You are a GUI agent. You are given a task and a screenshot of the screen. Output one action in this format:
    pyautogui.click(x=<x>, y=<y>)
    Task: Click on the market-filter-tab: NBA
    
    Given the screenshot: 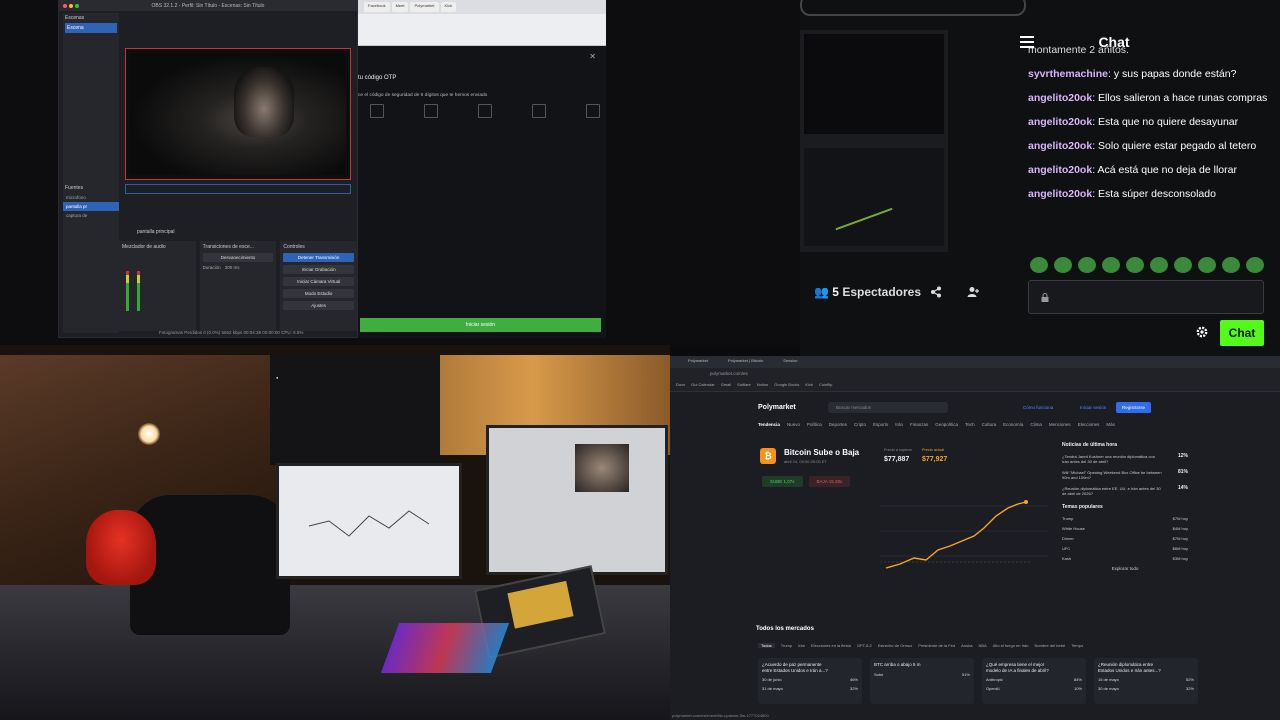 What is the action you would take?
    pyautogui.click(x=982, y=645)
    